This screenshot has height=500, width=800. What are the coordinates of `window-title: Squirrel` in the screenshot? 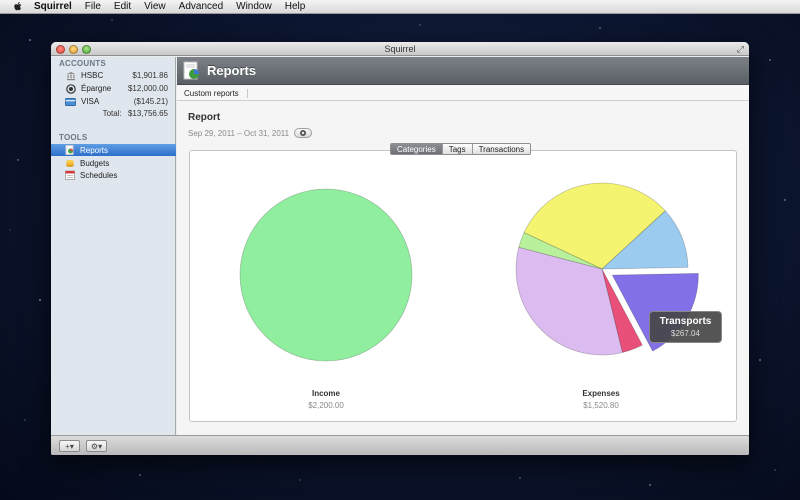 It's located at (400, 48).